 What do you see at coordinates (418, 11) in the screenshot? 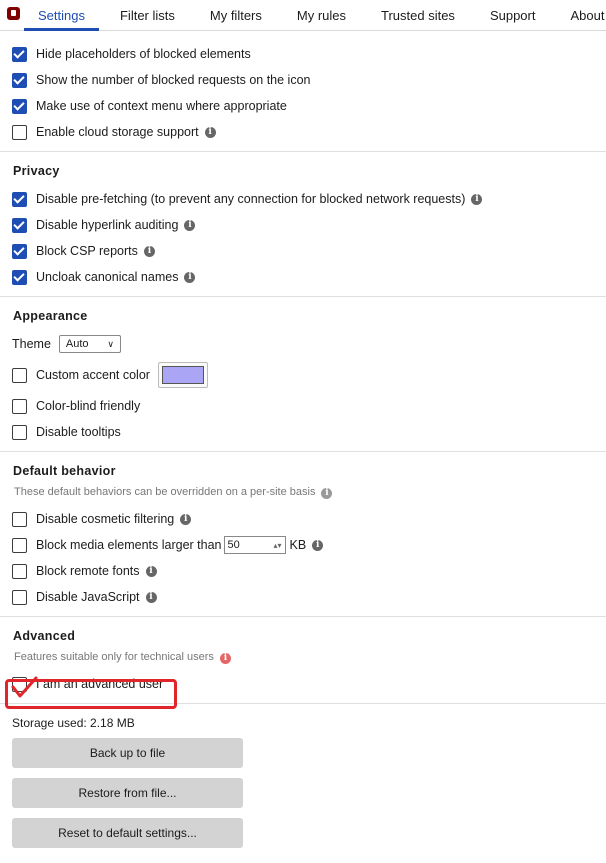
I see `tab-trusted-sites: Trusted sites` at bounding box center [418, 11].